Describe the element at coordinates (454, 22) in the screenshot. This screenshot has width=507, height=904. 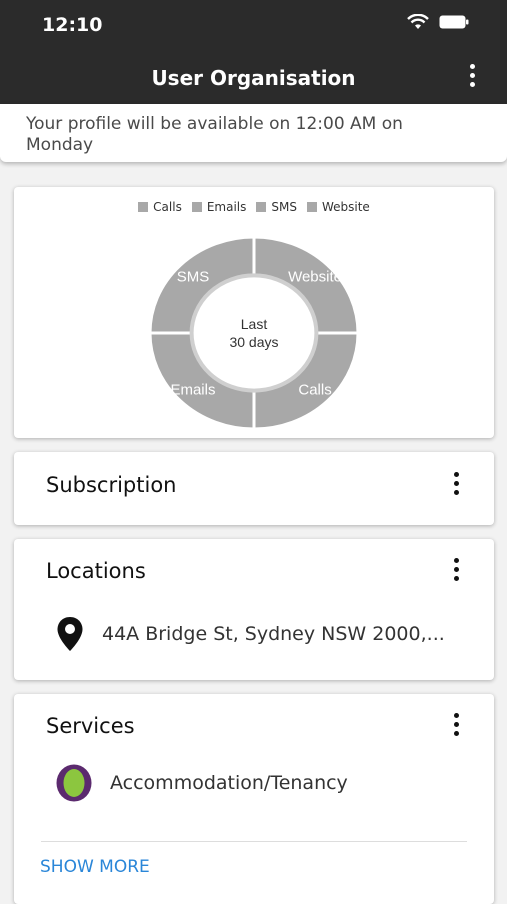
I see `battery-icon` at that location.